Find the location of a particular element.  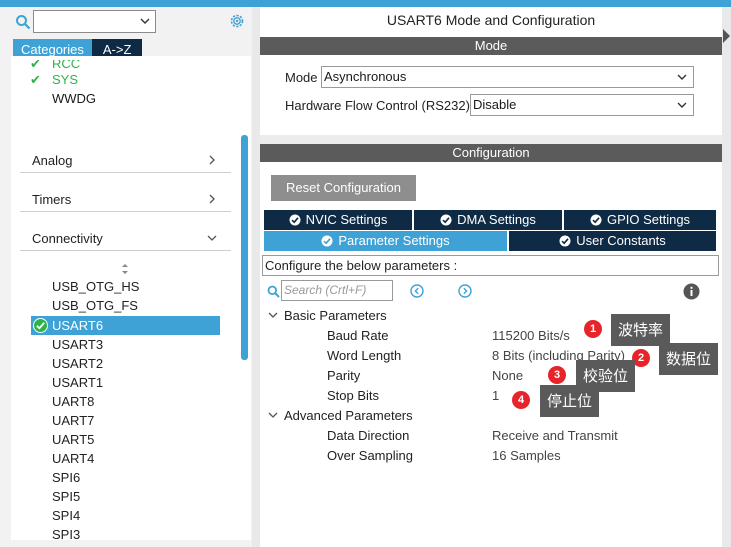

sidebar-item-uart8: UART8 is located at coordinates (73, 401).